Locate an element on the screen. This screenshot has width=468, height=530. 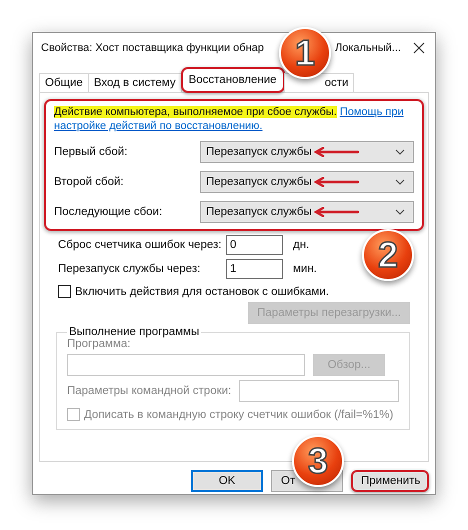
checkbox-label: Дописать в командную строку счетчик ошибок (/fail=%1%) is located at coordinates (239, 414).